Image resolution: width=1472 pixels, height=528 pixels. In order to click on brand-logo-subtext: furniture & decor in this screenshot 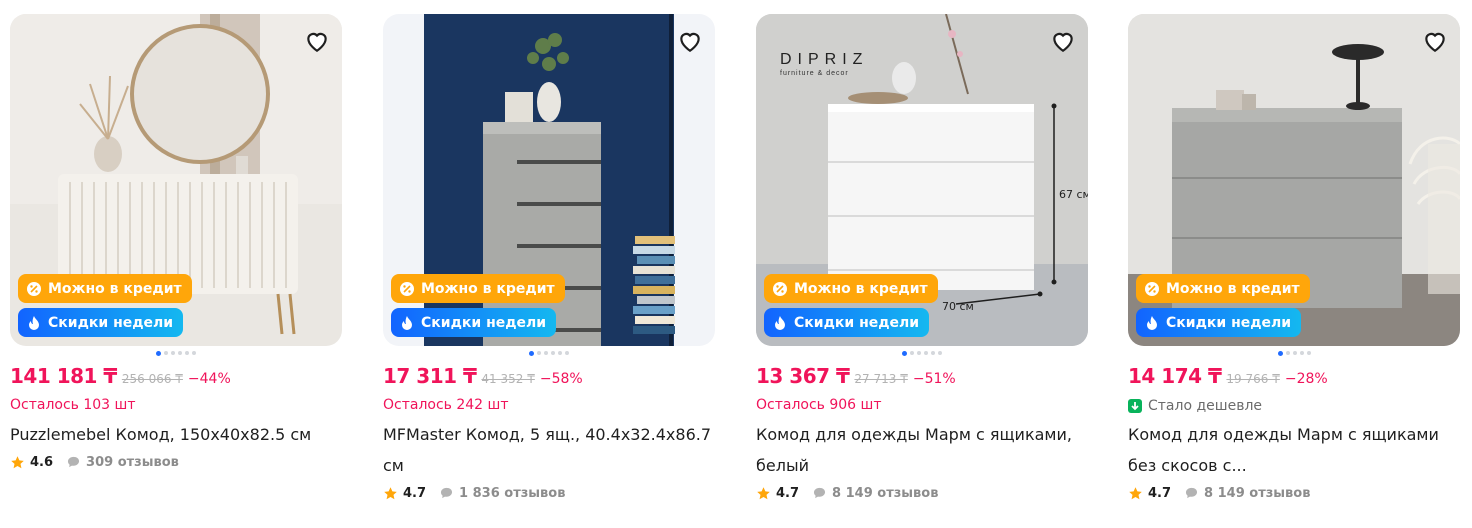, I will do `click(814, 73)`.